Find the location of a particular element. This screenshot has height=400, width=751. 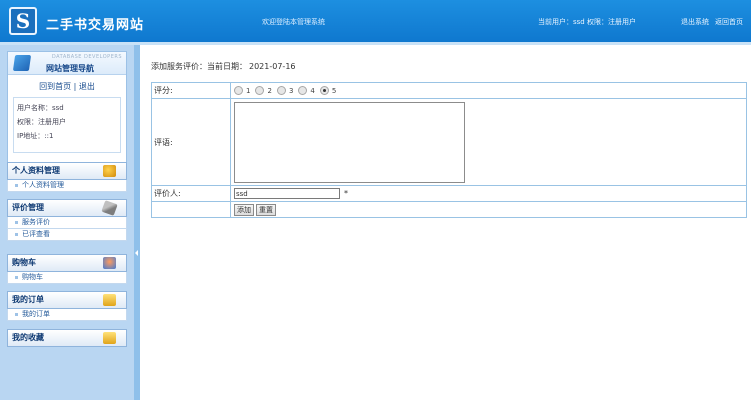

button-row-label is located at coordinates (191, 209).